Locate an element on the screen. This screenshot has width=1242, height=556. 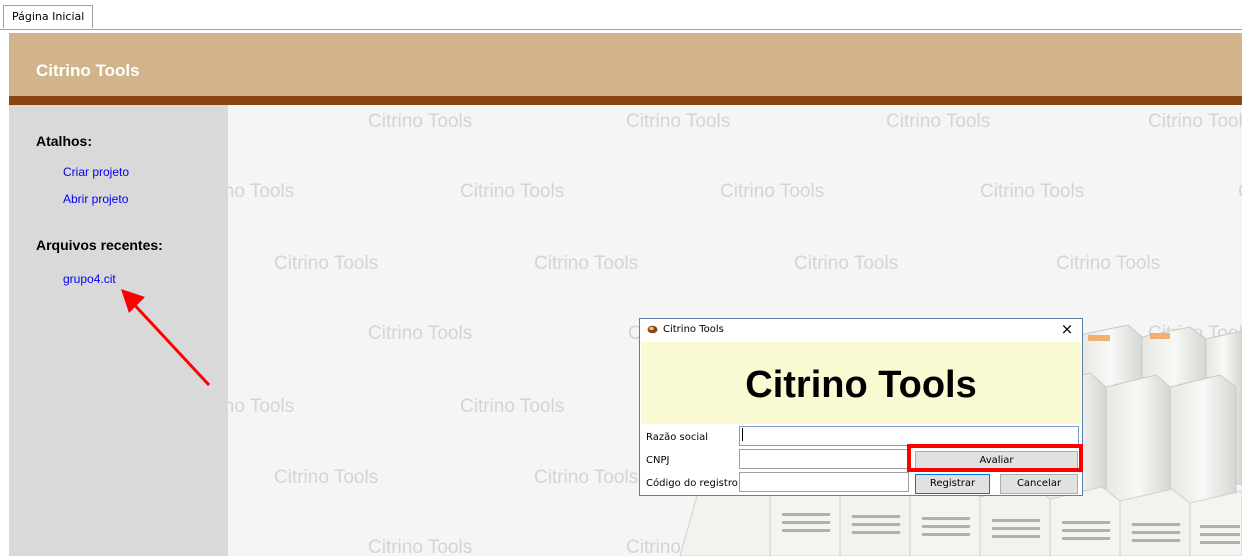
recent-files-heading: Arquivos recentes: is located at coordinates (99, 245).